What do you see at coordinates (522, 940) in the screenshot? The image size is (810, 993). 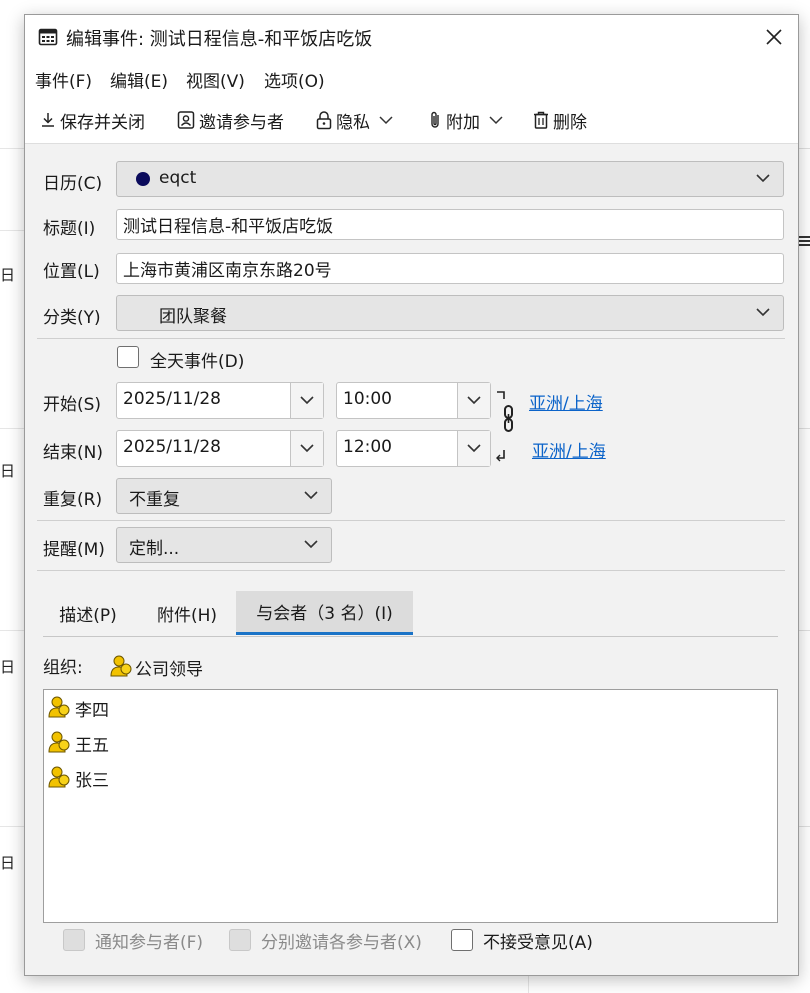 I see `disallow-counter-option: 不接受意见(A)` at bounding box center [522, 940].